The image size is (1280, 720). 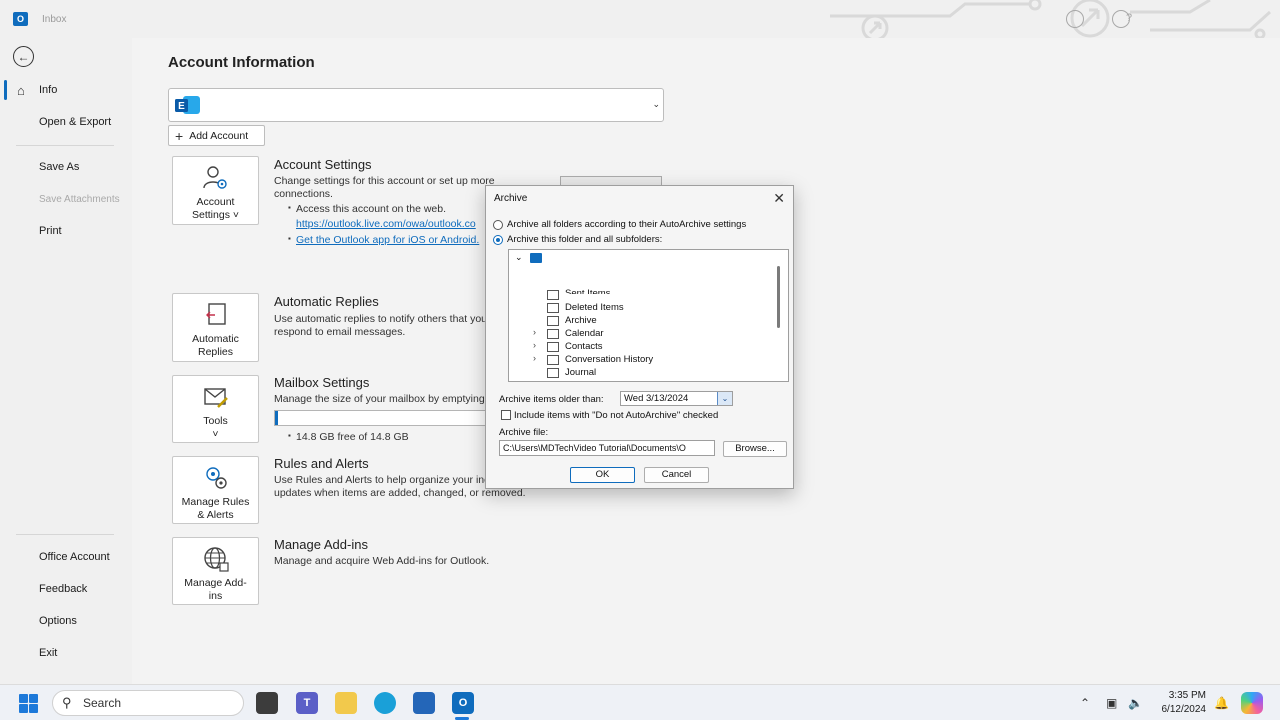 What do you see at coordinates (215, 434) in the screenshot?
I see `tile-label: ˅` at bounding box center [215, 434].